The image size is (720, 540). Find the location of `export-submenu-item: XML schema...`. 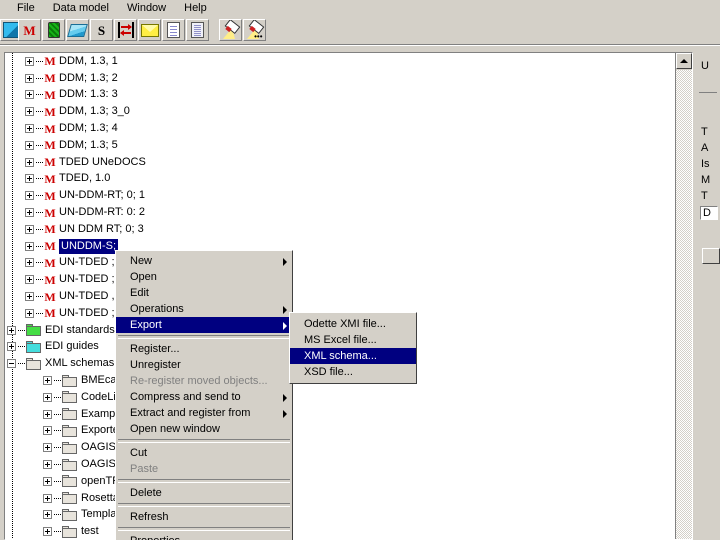

export-submenu-item: XML schema... is located at coordinates (353, 356).